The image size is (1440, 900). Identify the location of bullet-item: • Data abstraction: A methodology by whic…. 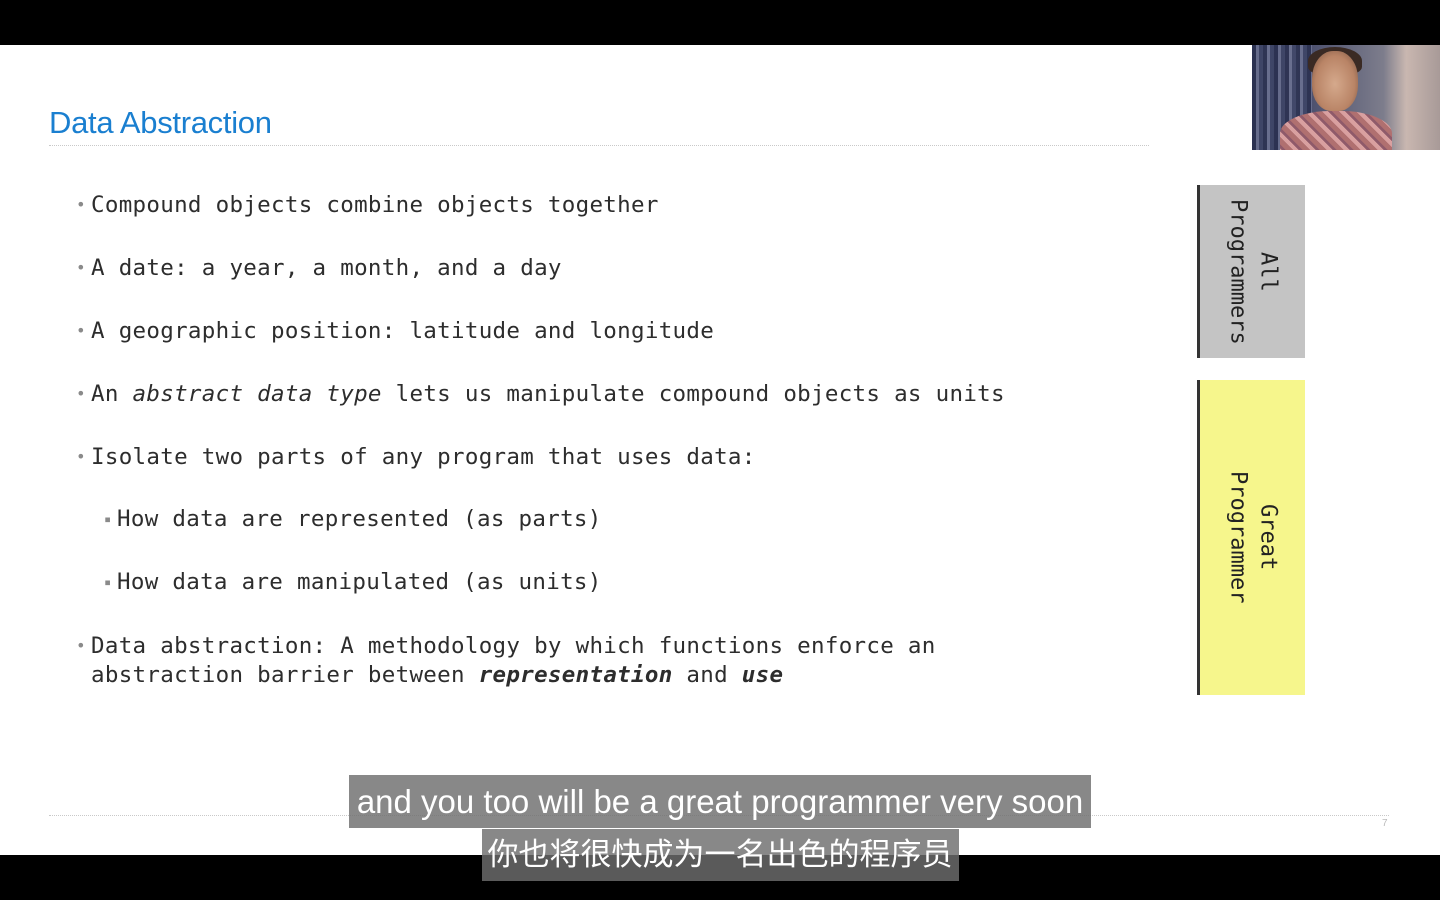
(506, 660).